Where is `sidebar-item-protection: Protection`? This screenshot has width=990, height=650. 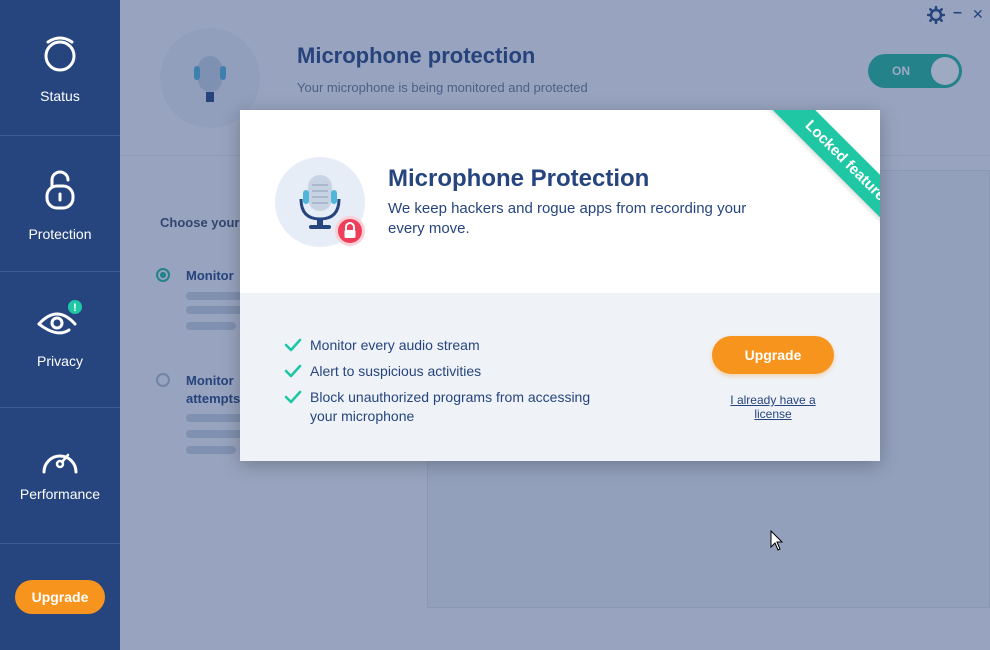
sidebar-item-protection: Protection is located at coordinates (60, 204).